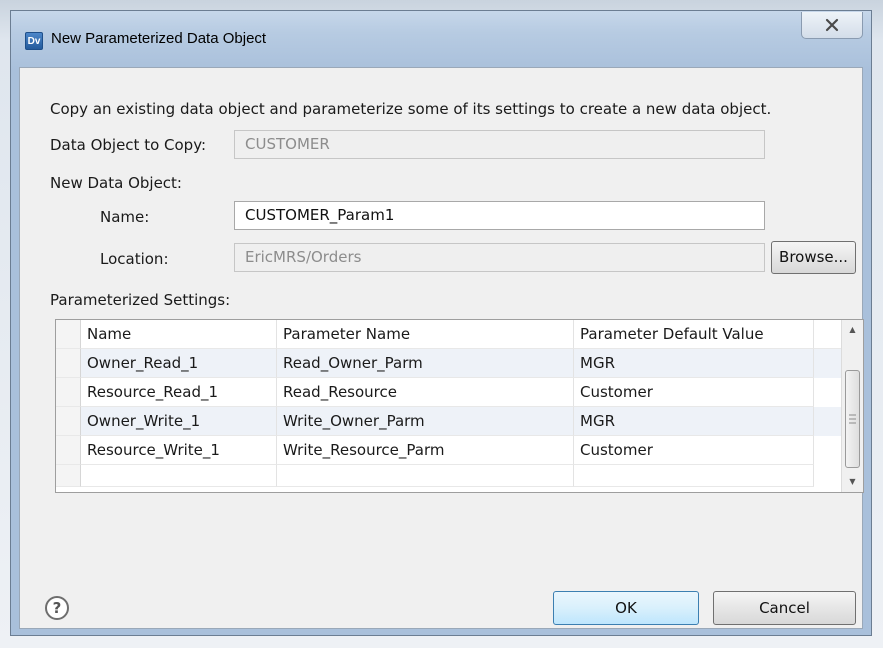 The width and height of the screenshot is (883, 648). What do you see at coordinates (784, 608) in the screenshot?
I see `cancel-button: Cancel` at bounding box center [784, 608].